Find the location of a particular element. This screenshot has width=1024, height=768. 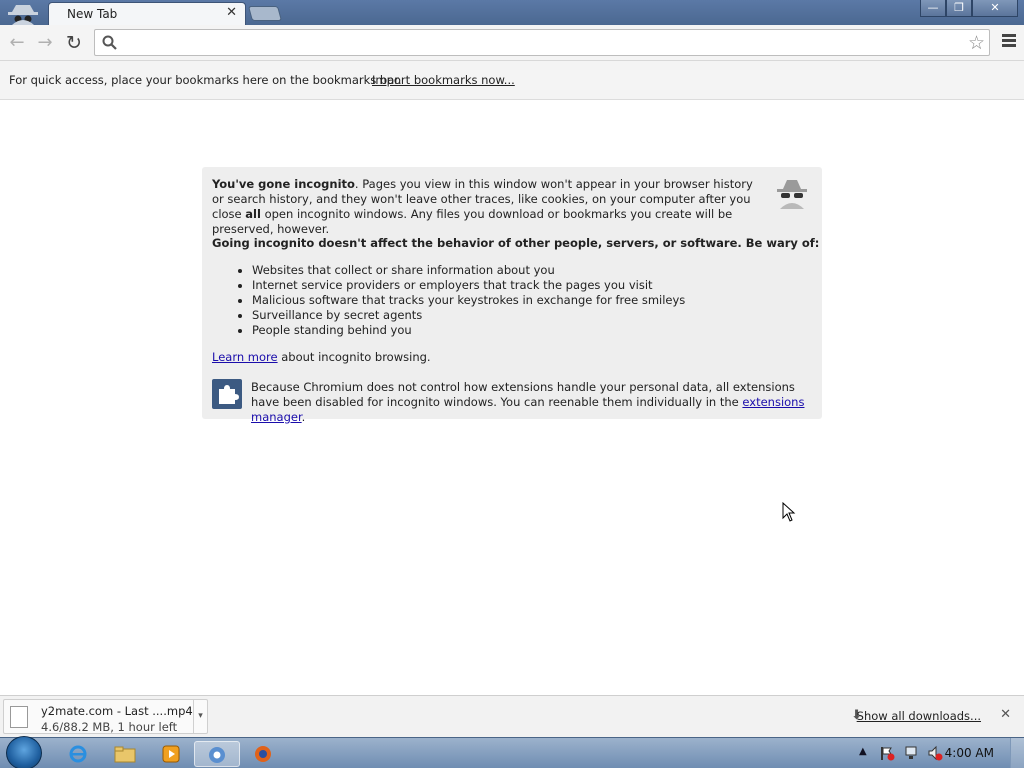

action-center-flag-icon is located at coordinates (887, 753).